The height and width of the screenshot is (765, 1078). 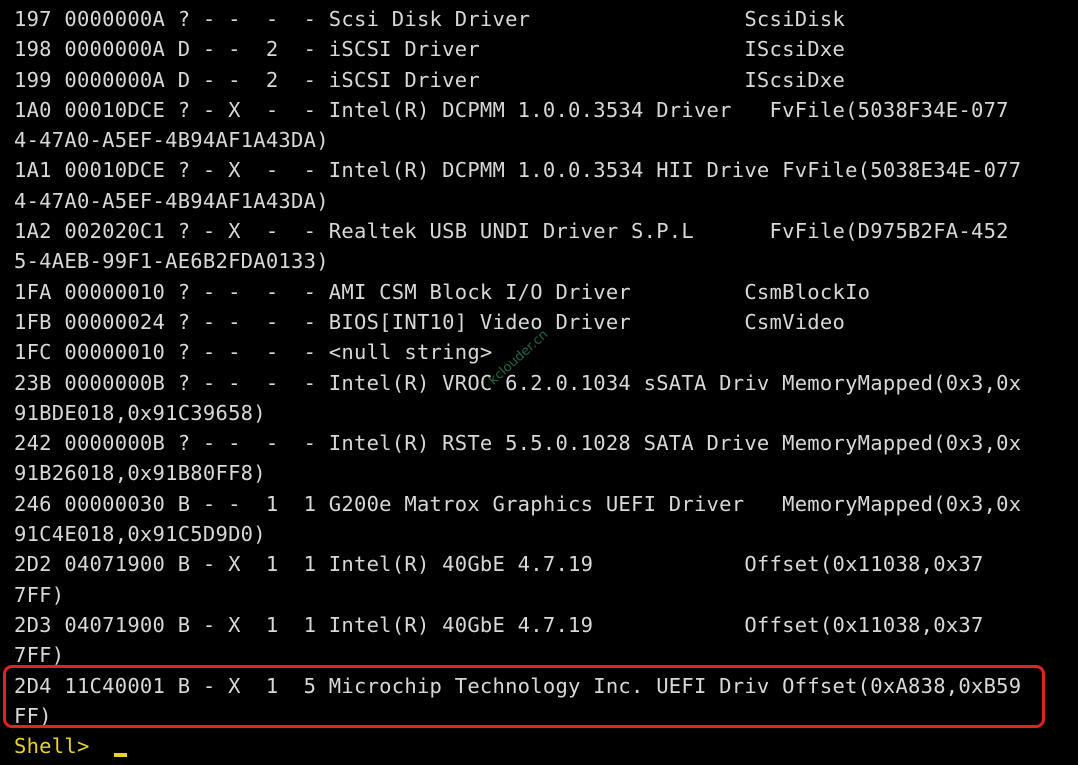 What do you see at coordinates (140, 412) in the screenshot?
I see `driver-row-continuation: 91BDE018,0x91C39658)` at bounding box center [140, 412].